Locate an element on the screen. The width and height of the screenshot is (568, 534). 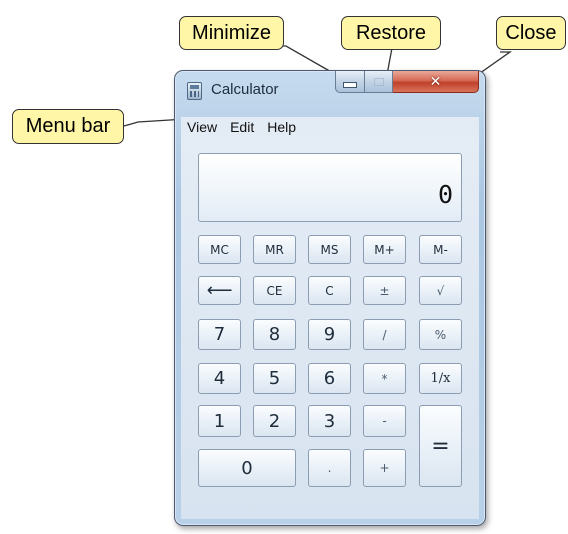
key-m-minus: M- is located at coordinates (440, 249).